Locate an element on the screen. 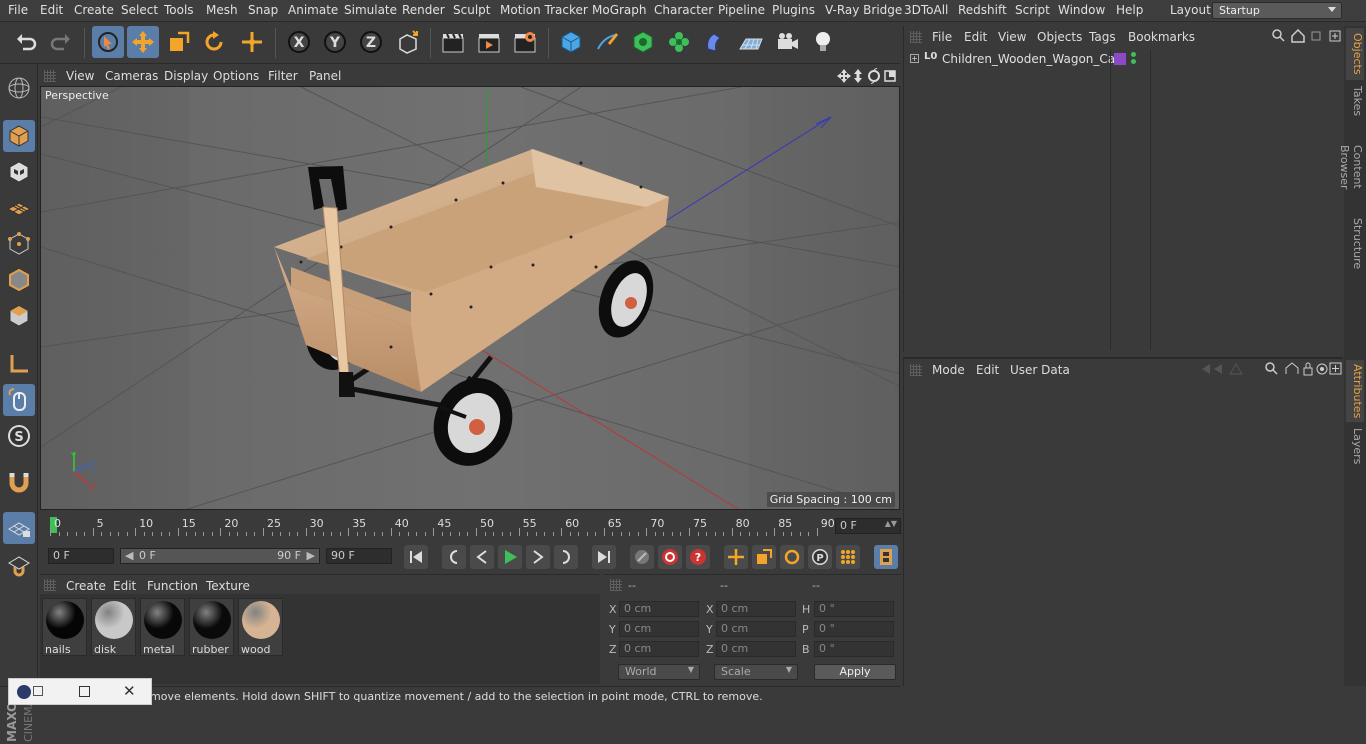 The image size is (1366, 744). scale-tool-button is located at coordinates (179, 42).